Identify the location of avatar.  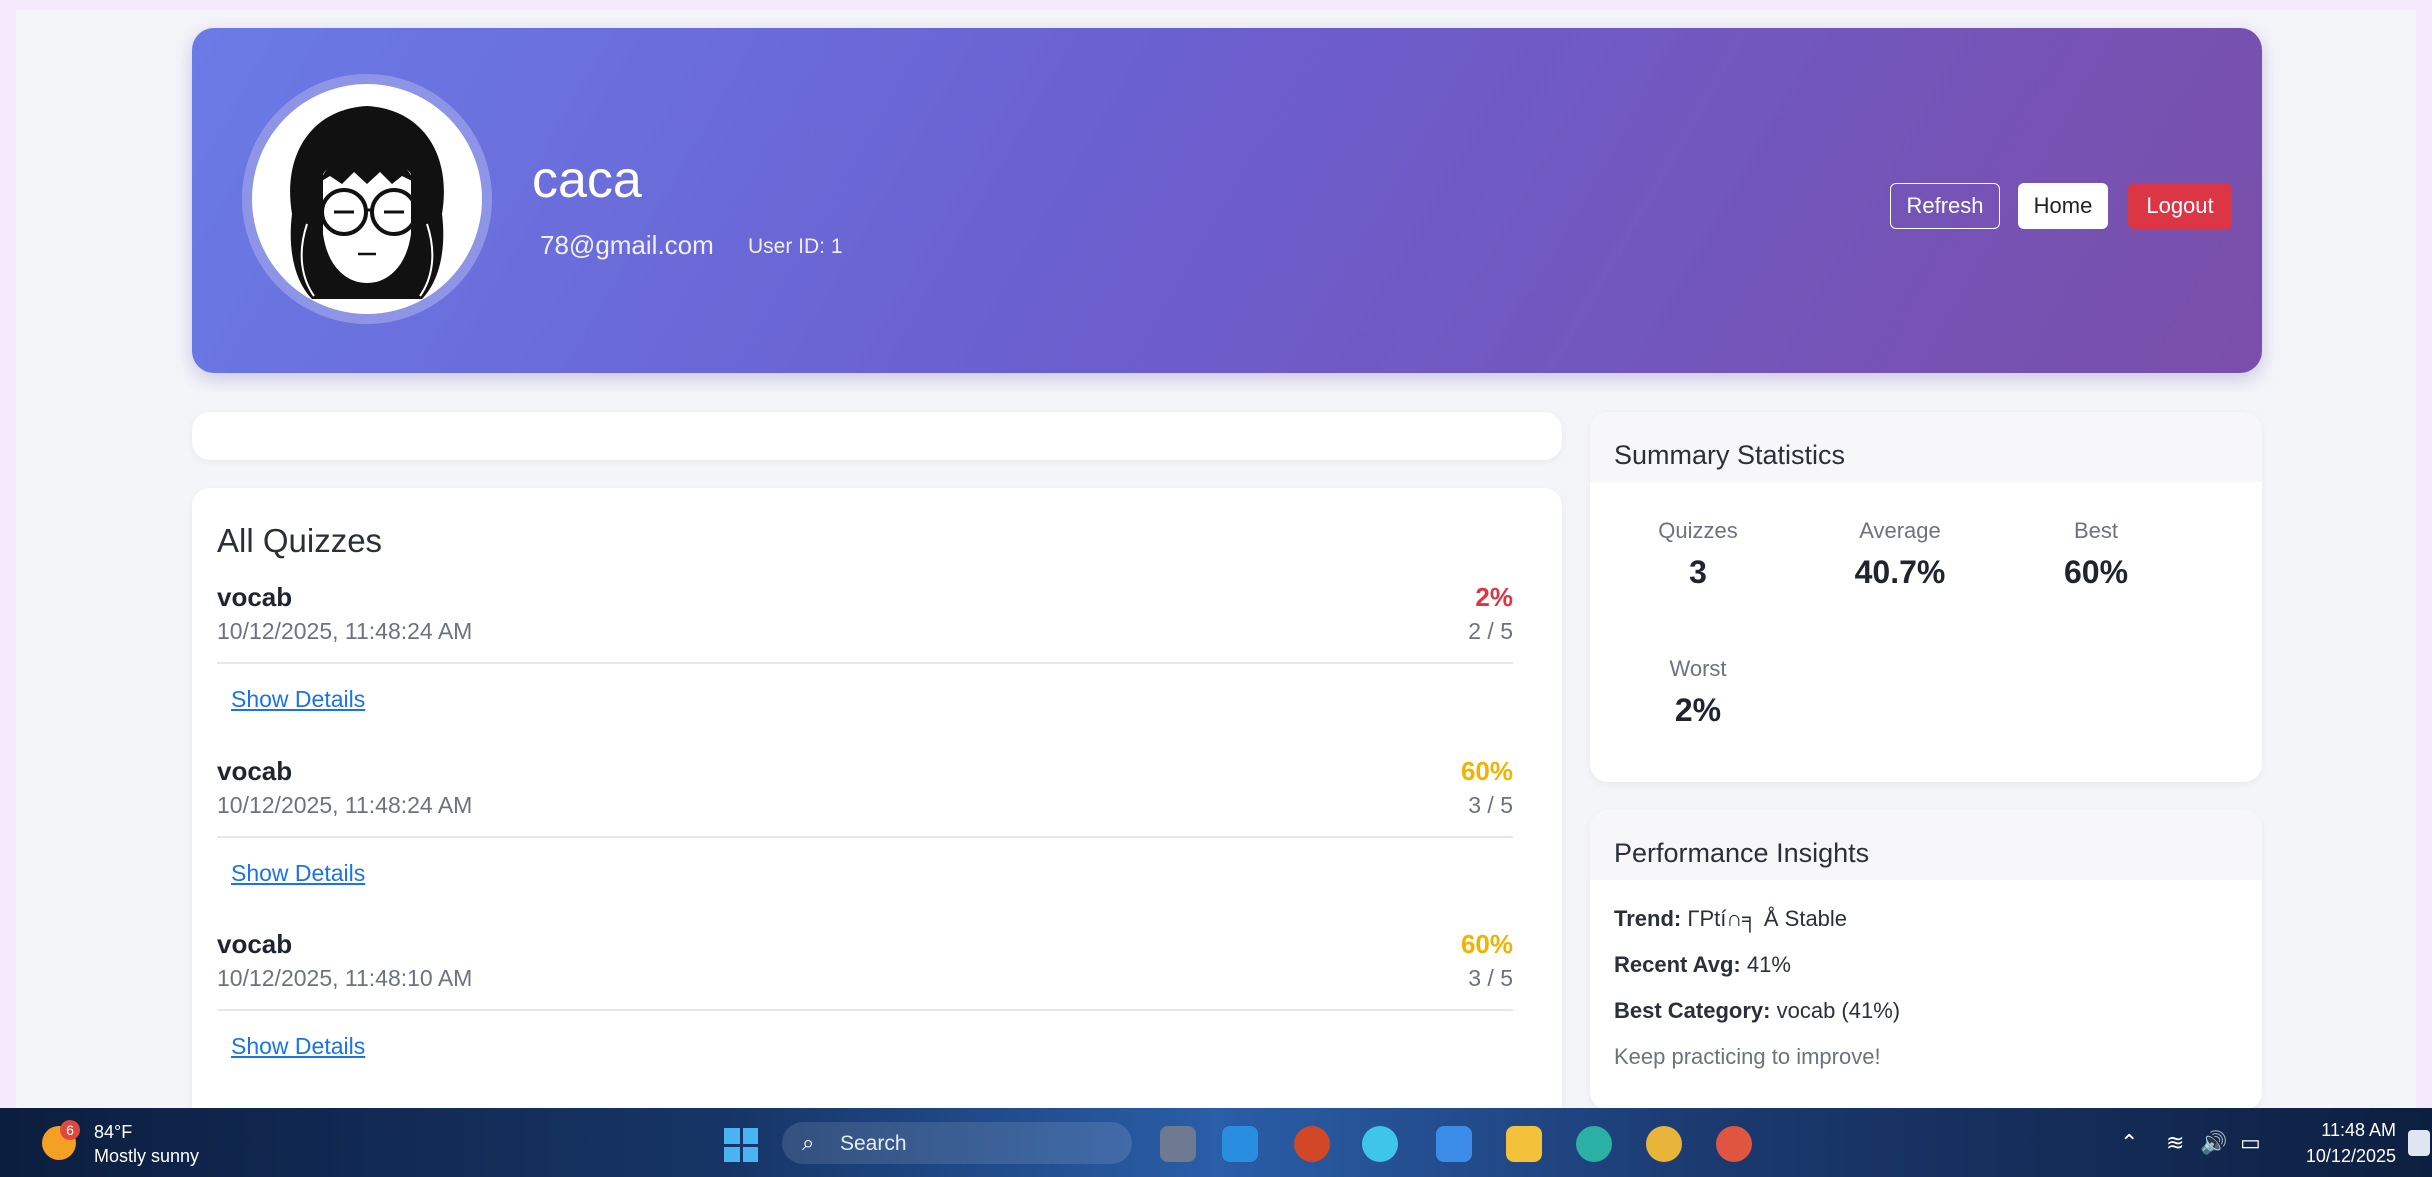
(367, 199).